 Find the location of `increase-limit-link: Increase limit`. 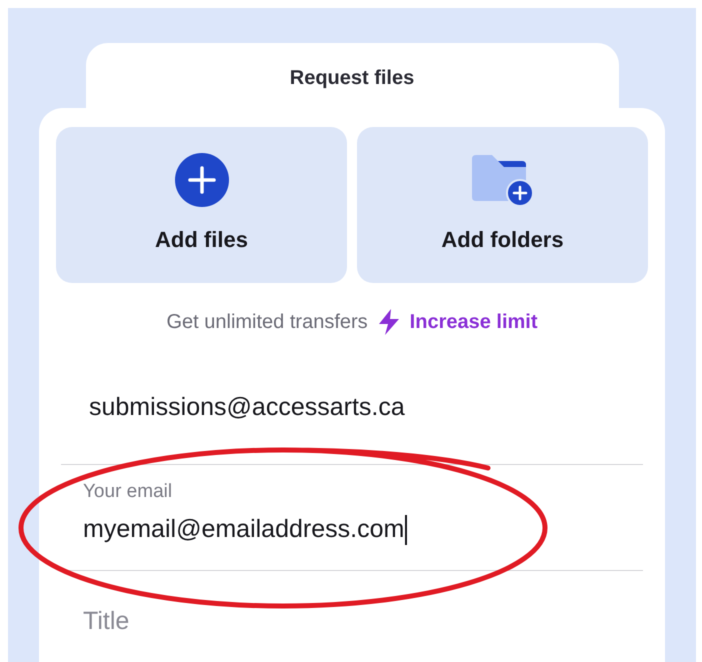

increase-limit-link: Increase limit is located at coordinates (458, 322).